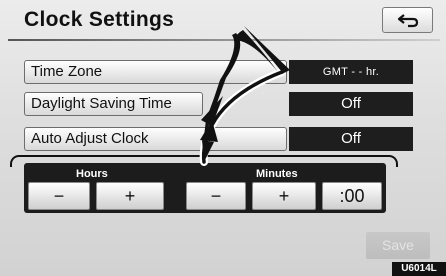 The width and height of the screenshot is (446, 276). Describe the element at coordinates (351, 72) in the screenshot. I see `time-zone-value: GMT - - hr.` at that location.